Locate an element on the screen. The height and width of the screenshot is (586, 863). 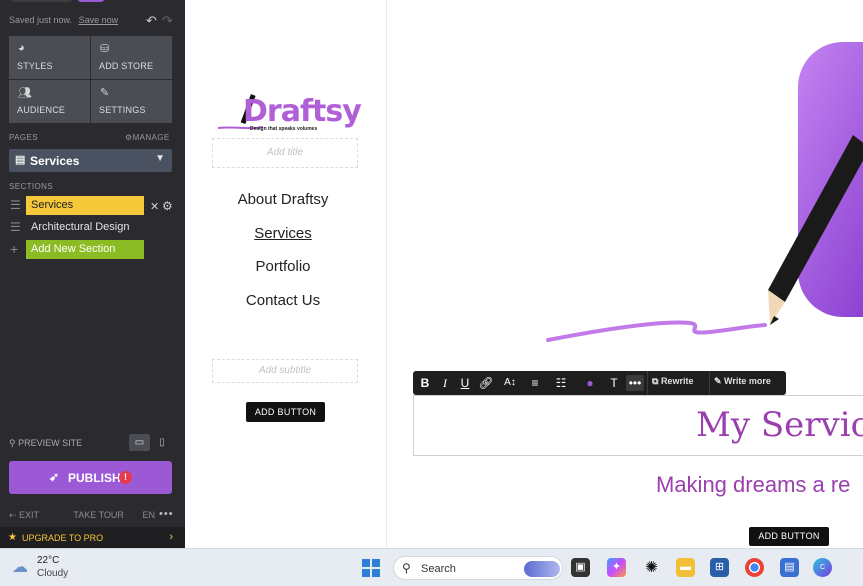
microsoft-store-icon: ⊞ is located at coordinates (719, 567).